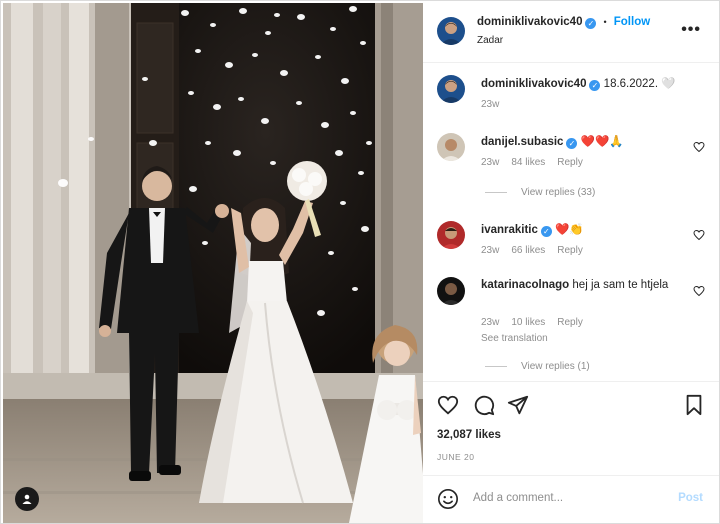  What do you see at coordinates (528, 322) in the screenshot?
I see `comment-likes: 10 likes` at bounding box center [528, 322].